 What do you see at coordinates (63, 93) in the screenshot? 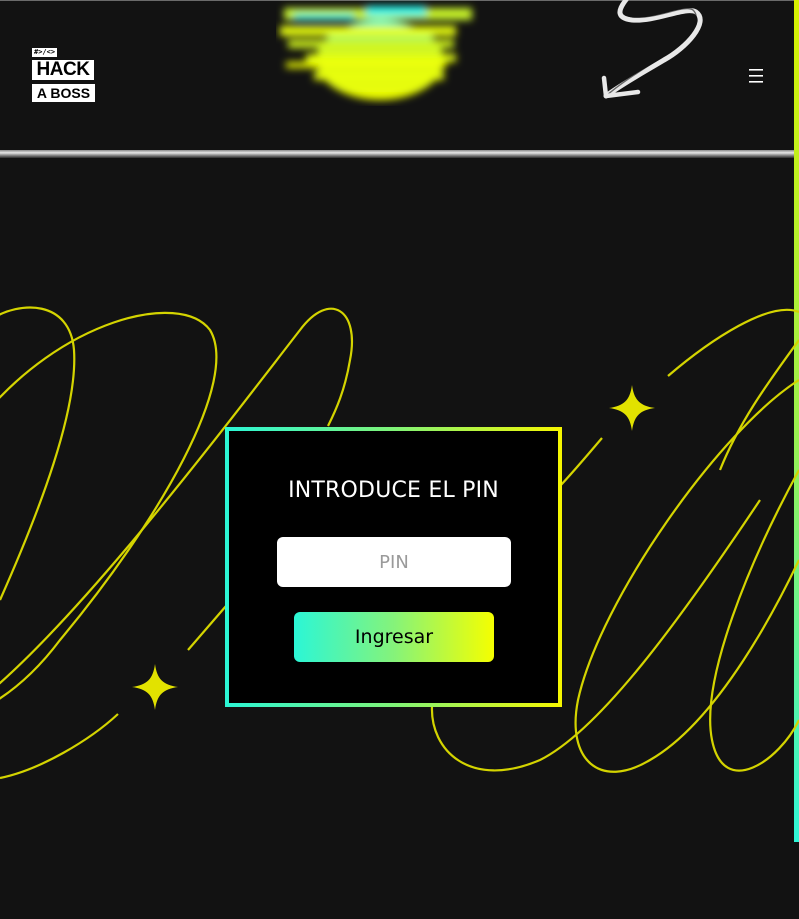
I see `logo-line-a-boss: A BOSS` at bounding box center [63, 93].